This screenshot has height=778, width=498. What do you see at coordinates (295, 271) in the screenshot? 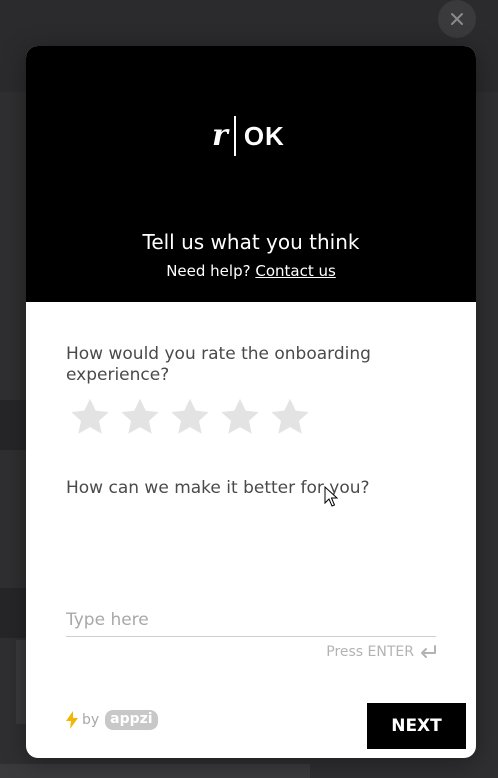
I see `contact-us-link: Contact us` at bounding box center [295, 271].